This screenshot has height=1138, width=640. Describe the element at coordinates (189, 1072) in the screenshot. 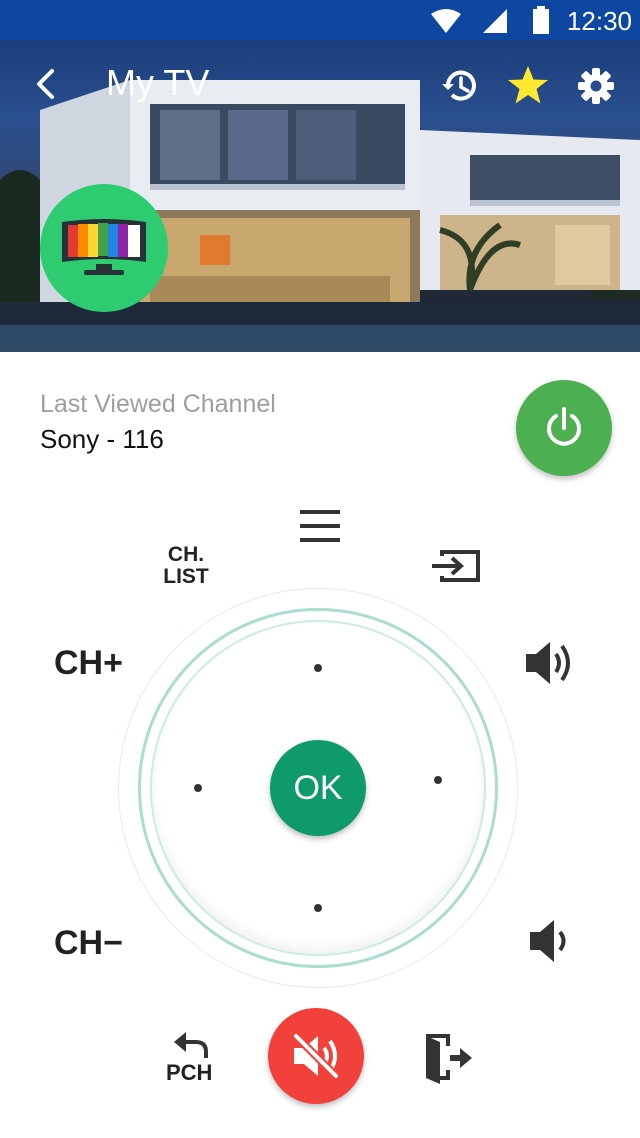

I see `pch-label: PCH` at that location.